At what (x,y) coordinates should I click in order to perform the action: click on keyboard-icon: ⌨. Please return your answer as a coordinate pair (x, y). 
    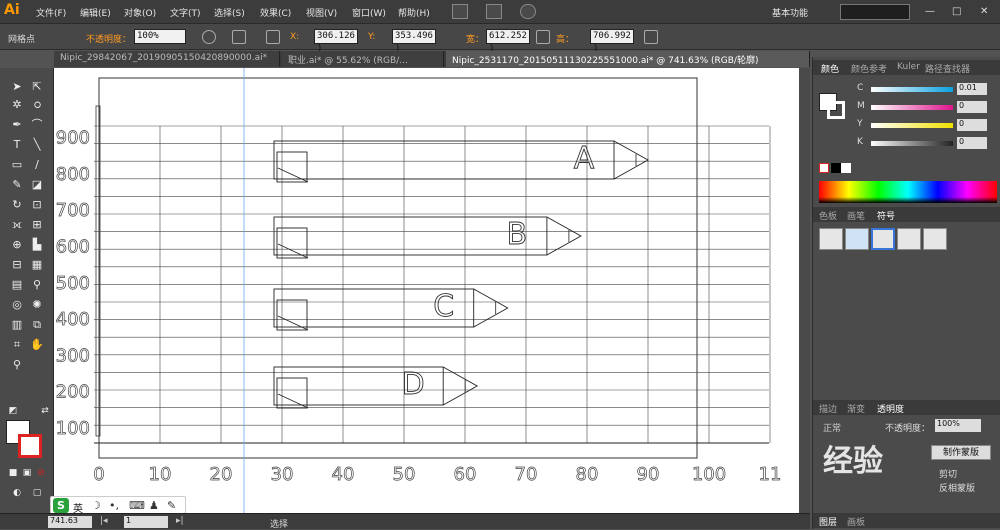
    Looking at the image, I should click on (137, 505).